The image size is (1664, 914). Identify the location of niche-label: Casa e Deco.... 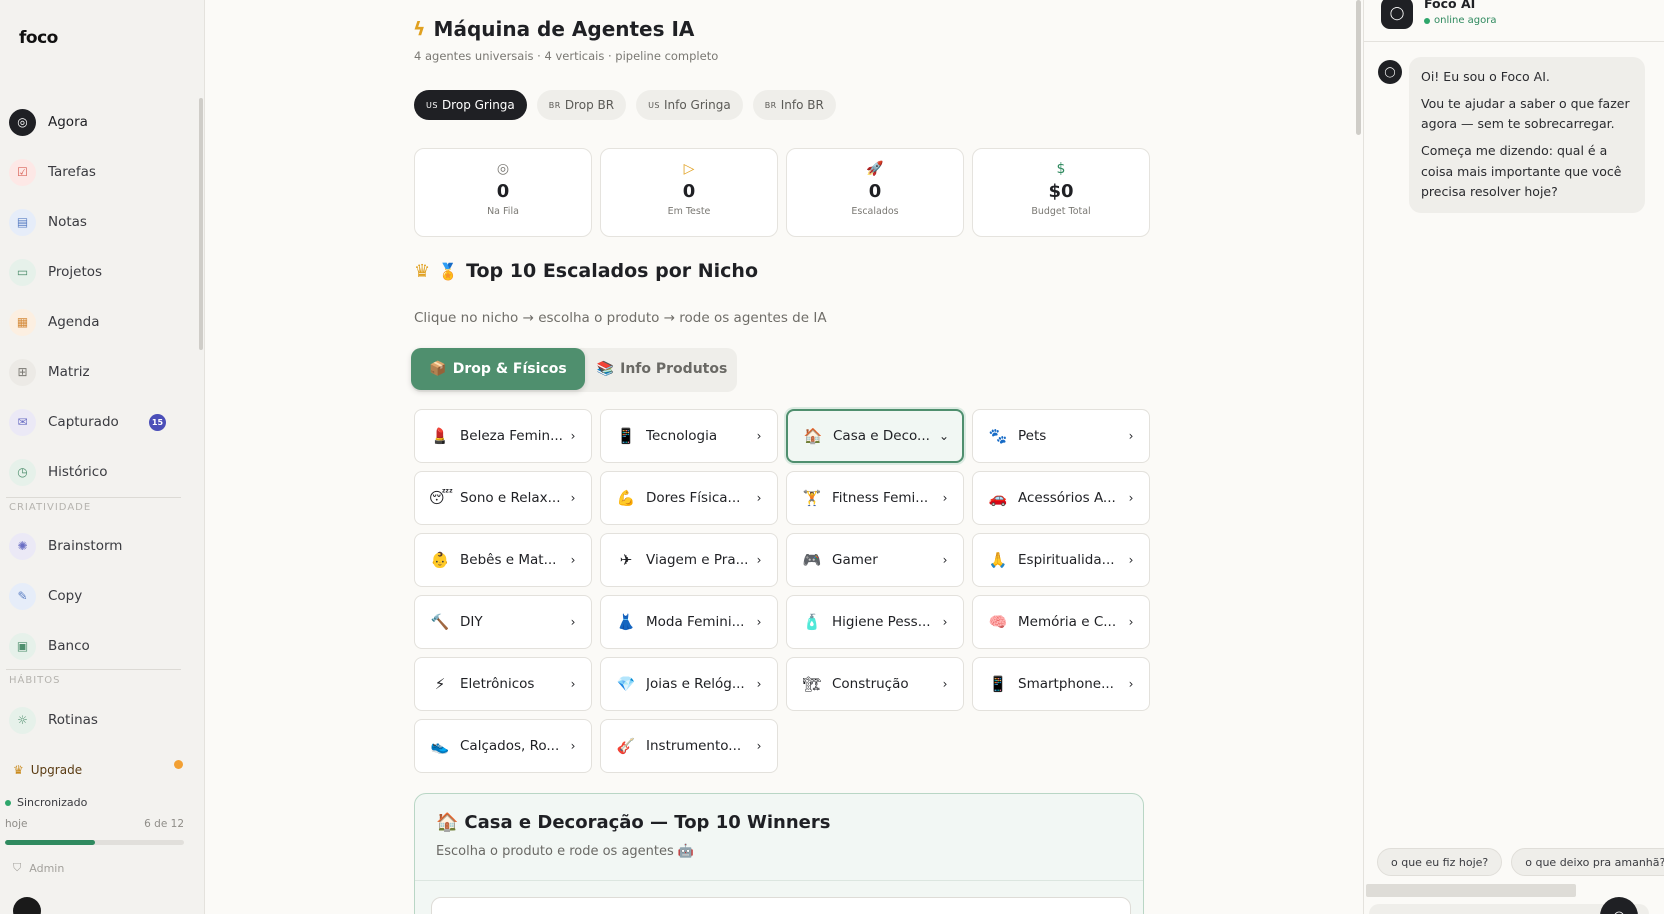
(881, 436).